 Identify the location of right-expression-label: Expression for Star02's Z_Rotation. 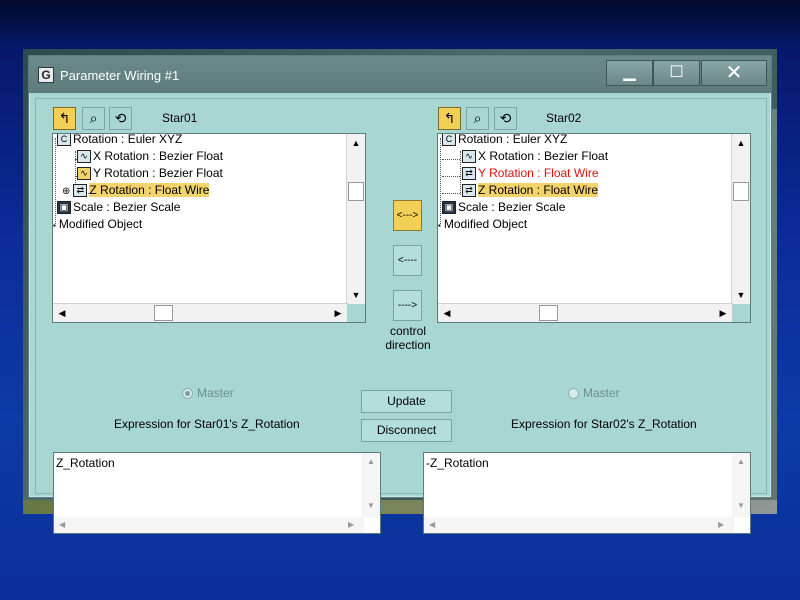
(604, 424).